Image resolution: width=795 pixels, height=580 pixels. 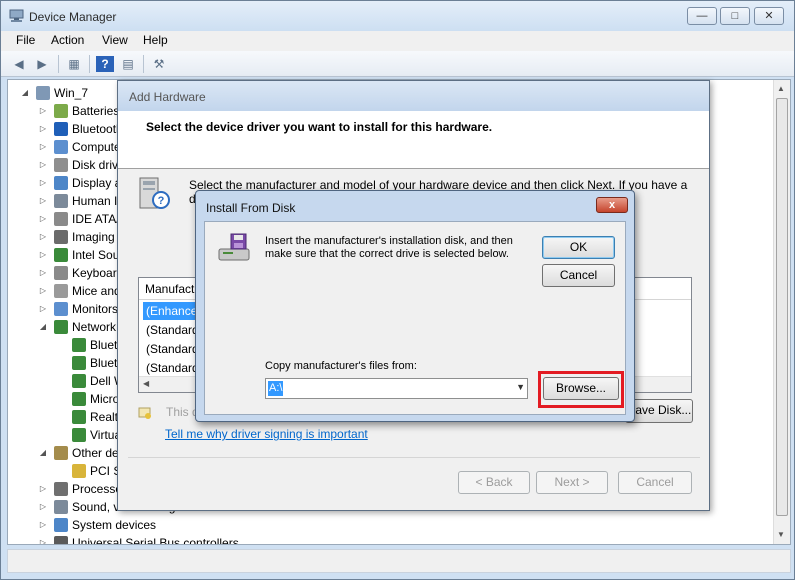 What do you see at coordinates (16, 15) in the screenshot?
I see `device-manager-icon` at bounding box center [16, 15].